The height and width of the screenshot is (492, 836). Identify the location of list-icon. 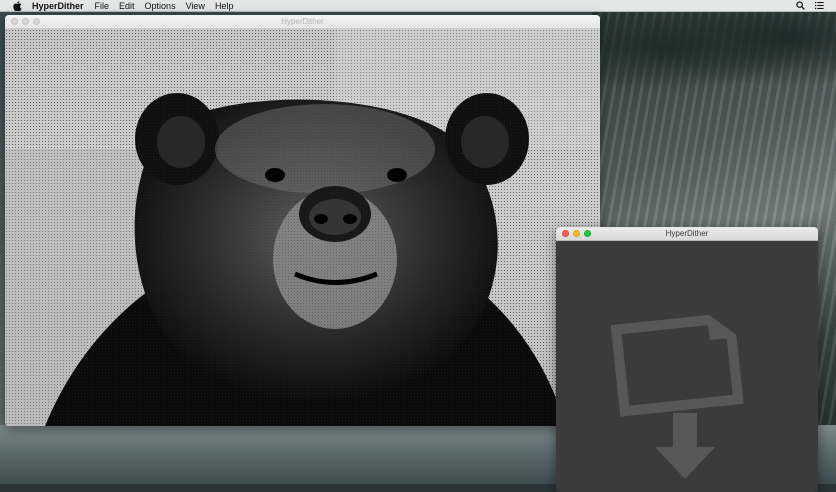
(819, 5).